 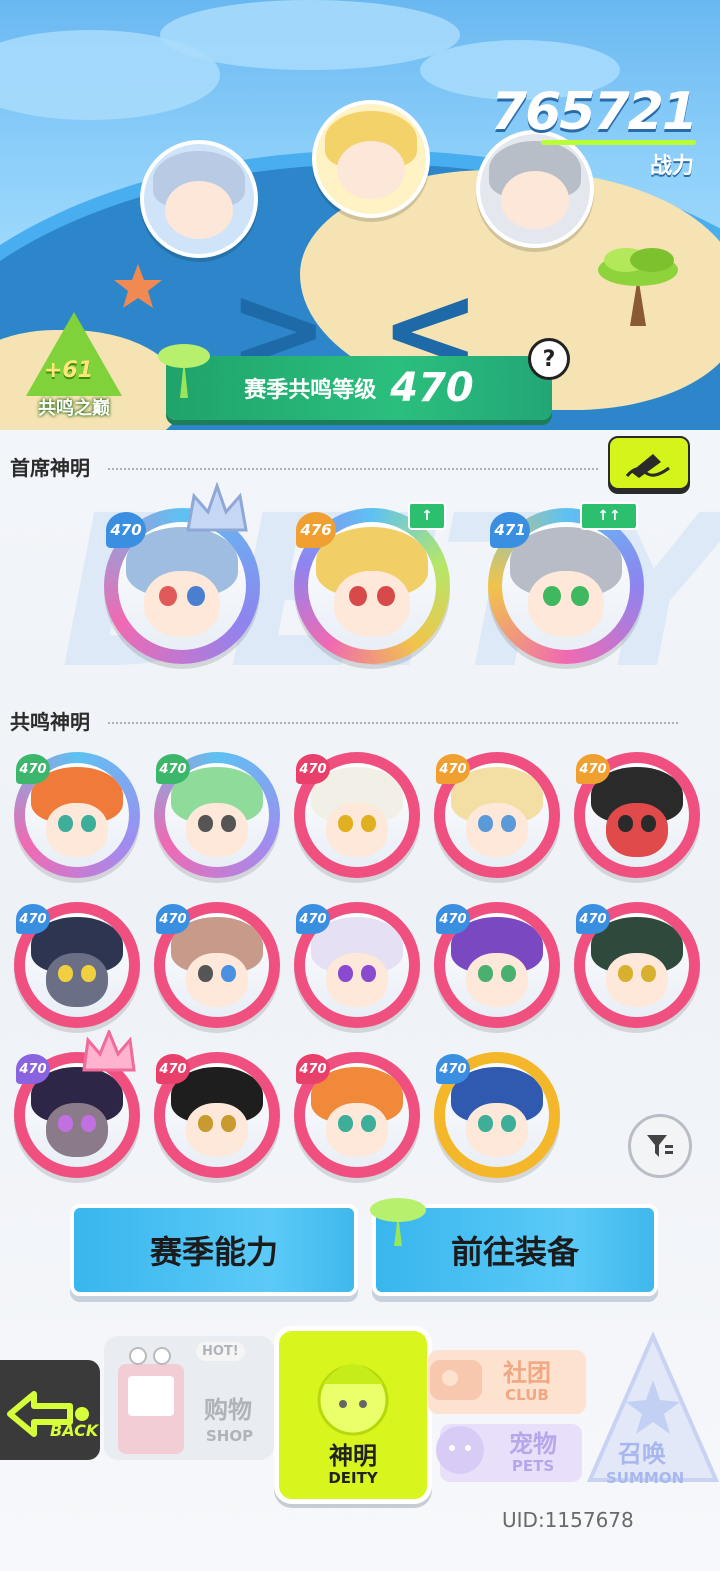 What do you see at coordinates (533, 1443) in the screenshot?
I see `pets-label: 宠物` at bounding box center [533, 1443].